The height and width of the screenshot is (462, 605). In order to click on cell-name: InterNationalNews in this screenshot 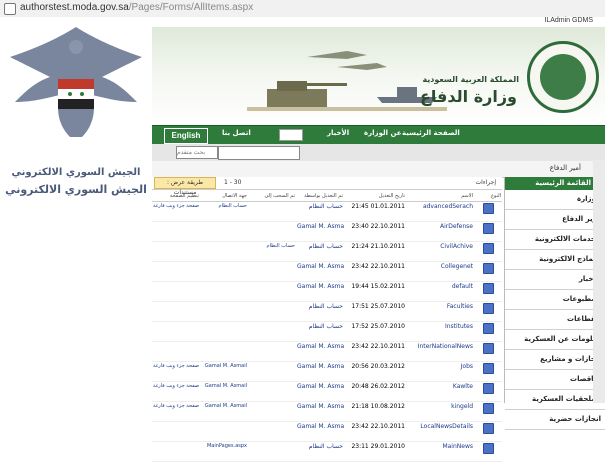, I will do `click(440, 351)`.